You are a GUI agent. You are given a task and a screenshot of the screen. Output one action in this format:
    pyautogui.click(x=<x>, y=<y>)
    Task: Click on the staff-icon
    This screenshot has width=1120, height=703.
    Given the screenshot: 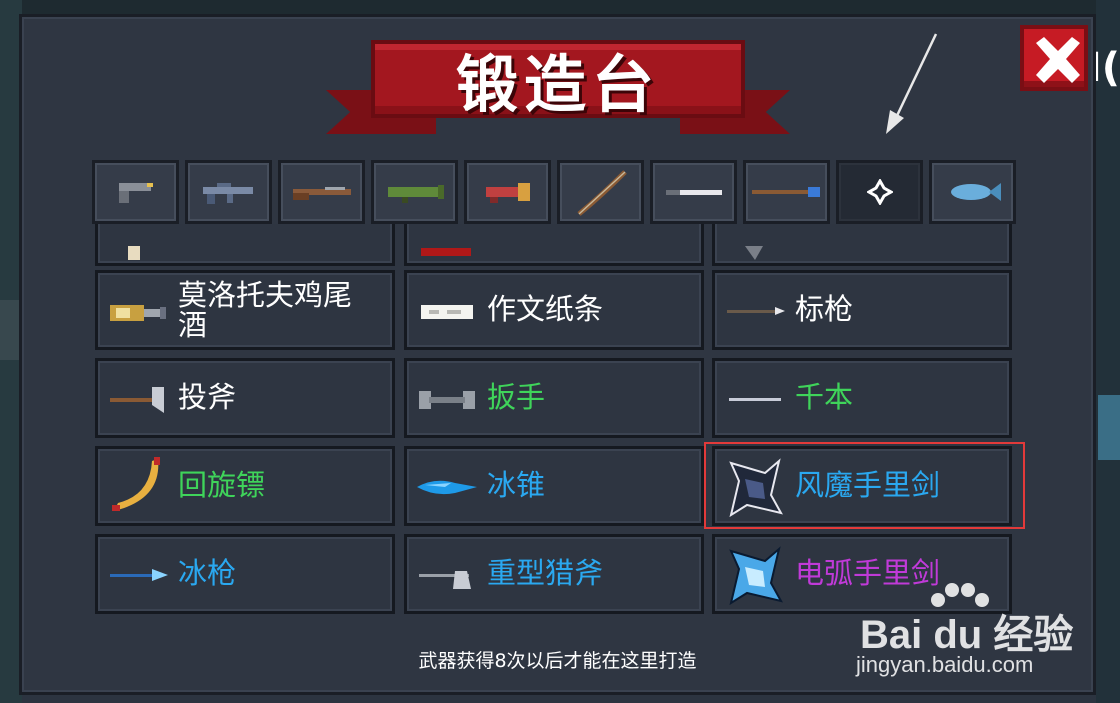 What is the action you would take?
    pyautogui.click(x=785, y=192)
    